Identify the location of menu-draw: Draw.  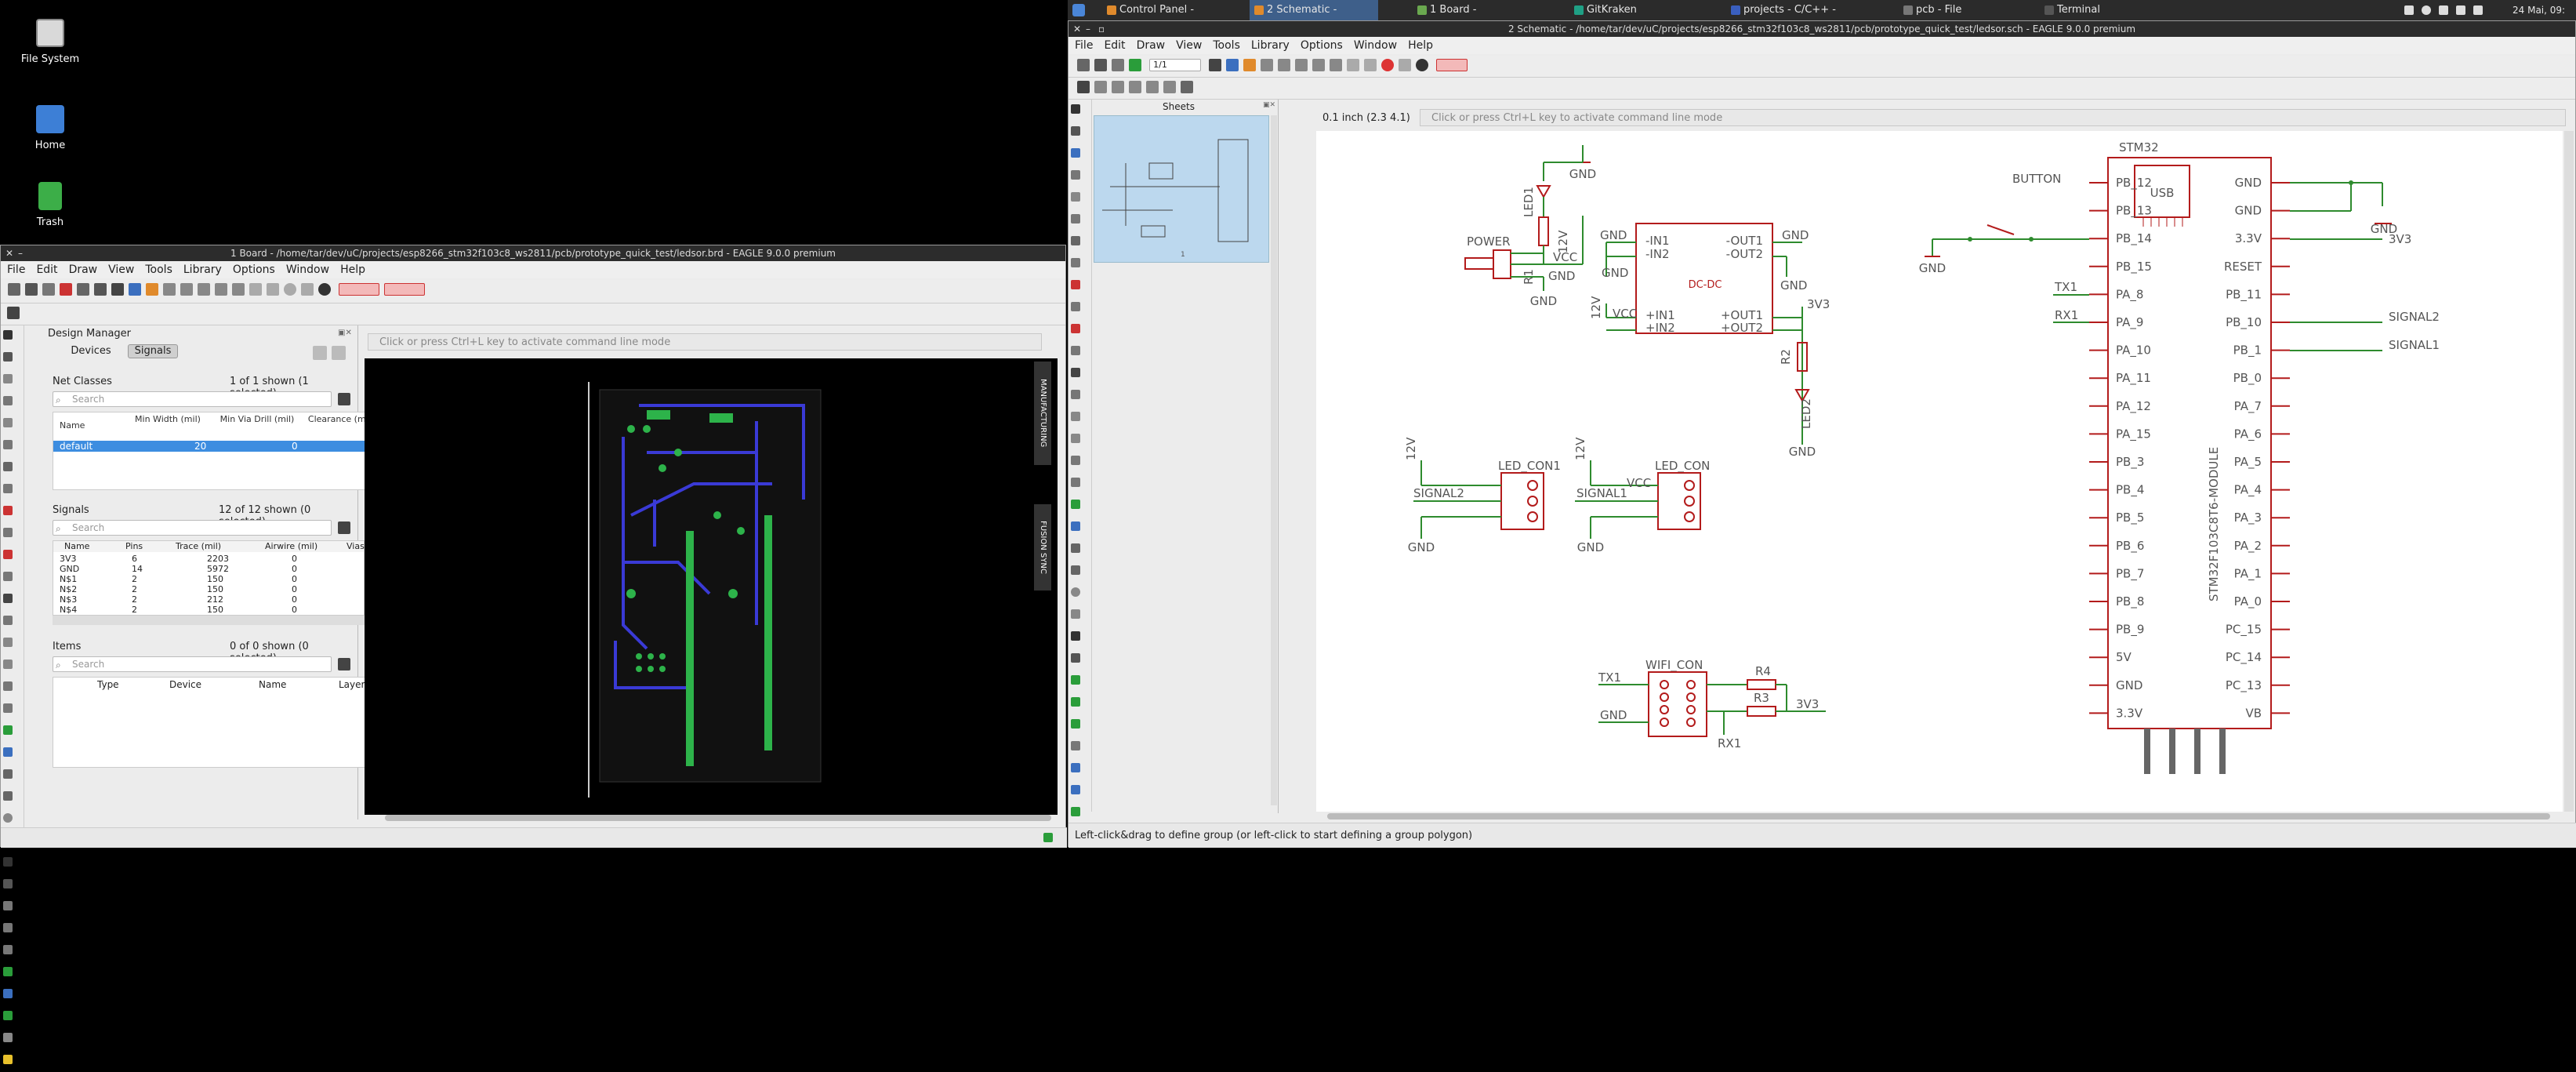
(84, 269).